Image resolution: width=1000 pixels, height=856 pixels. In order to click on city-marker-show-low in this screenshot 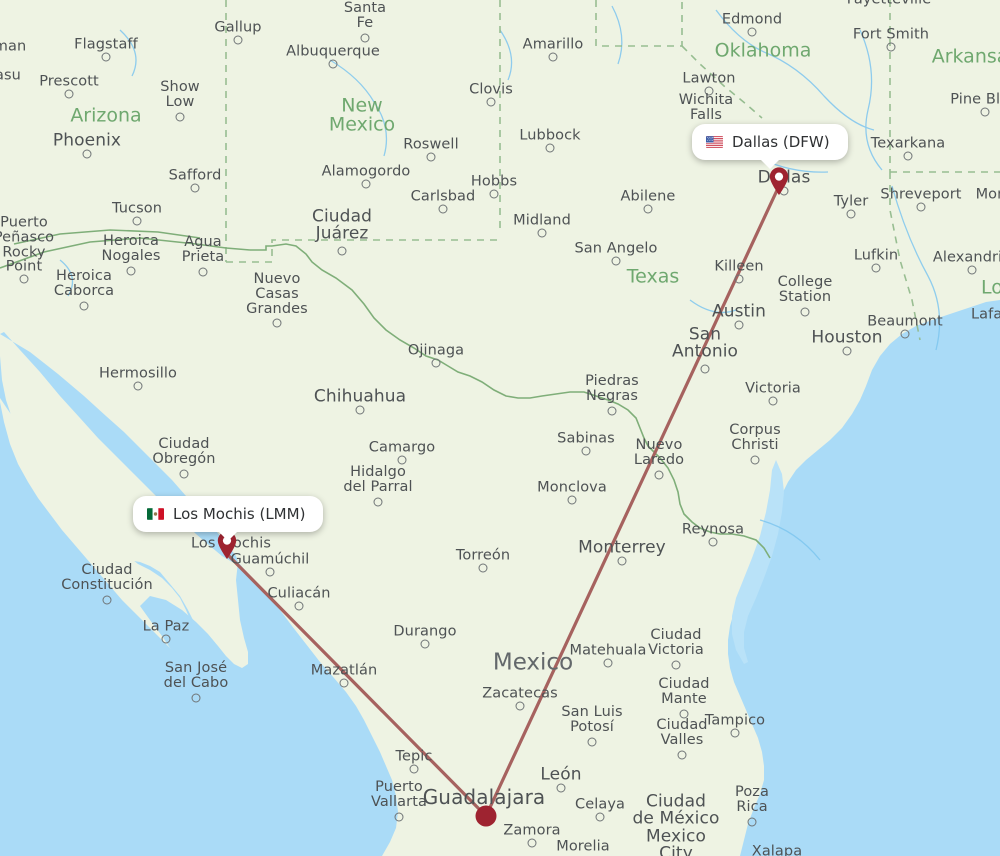, I will do `click(180, 117)`.